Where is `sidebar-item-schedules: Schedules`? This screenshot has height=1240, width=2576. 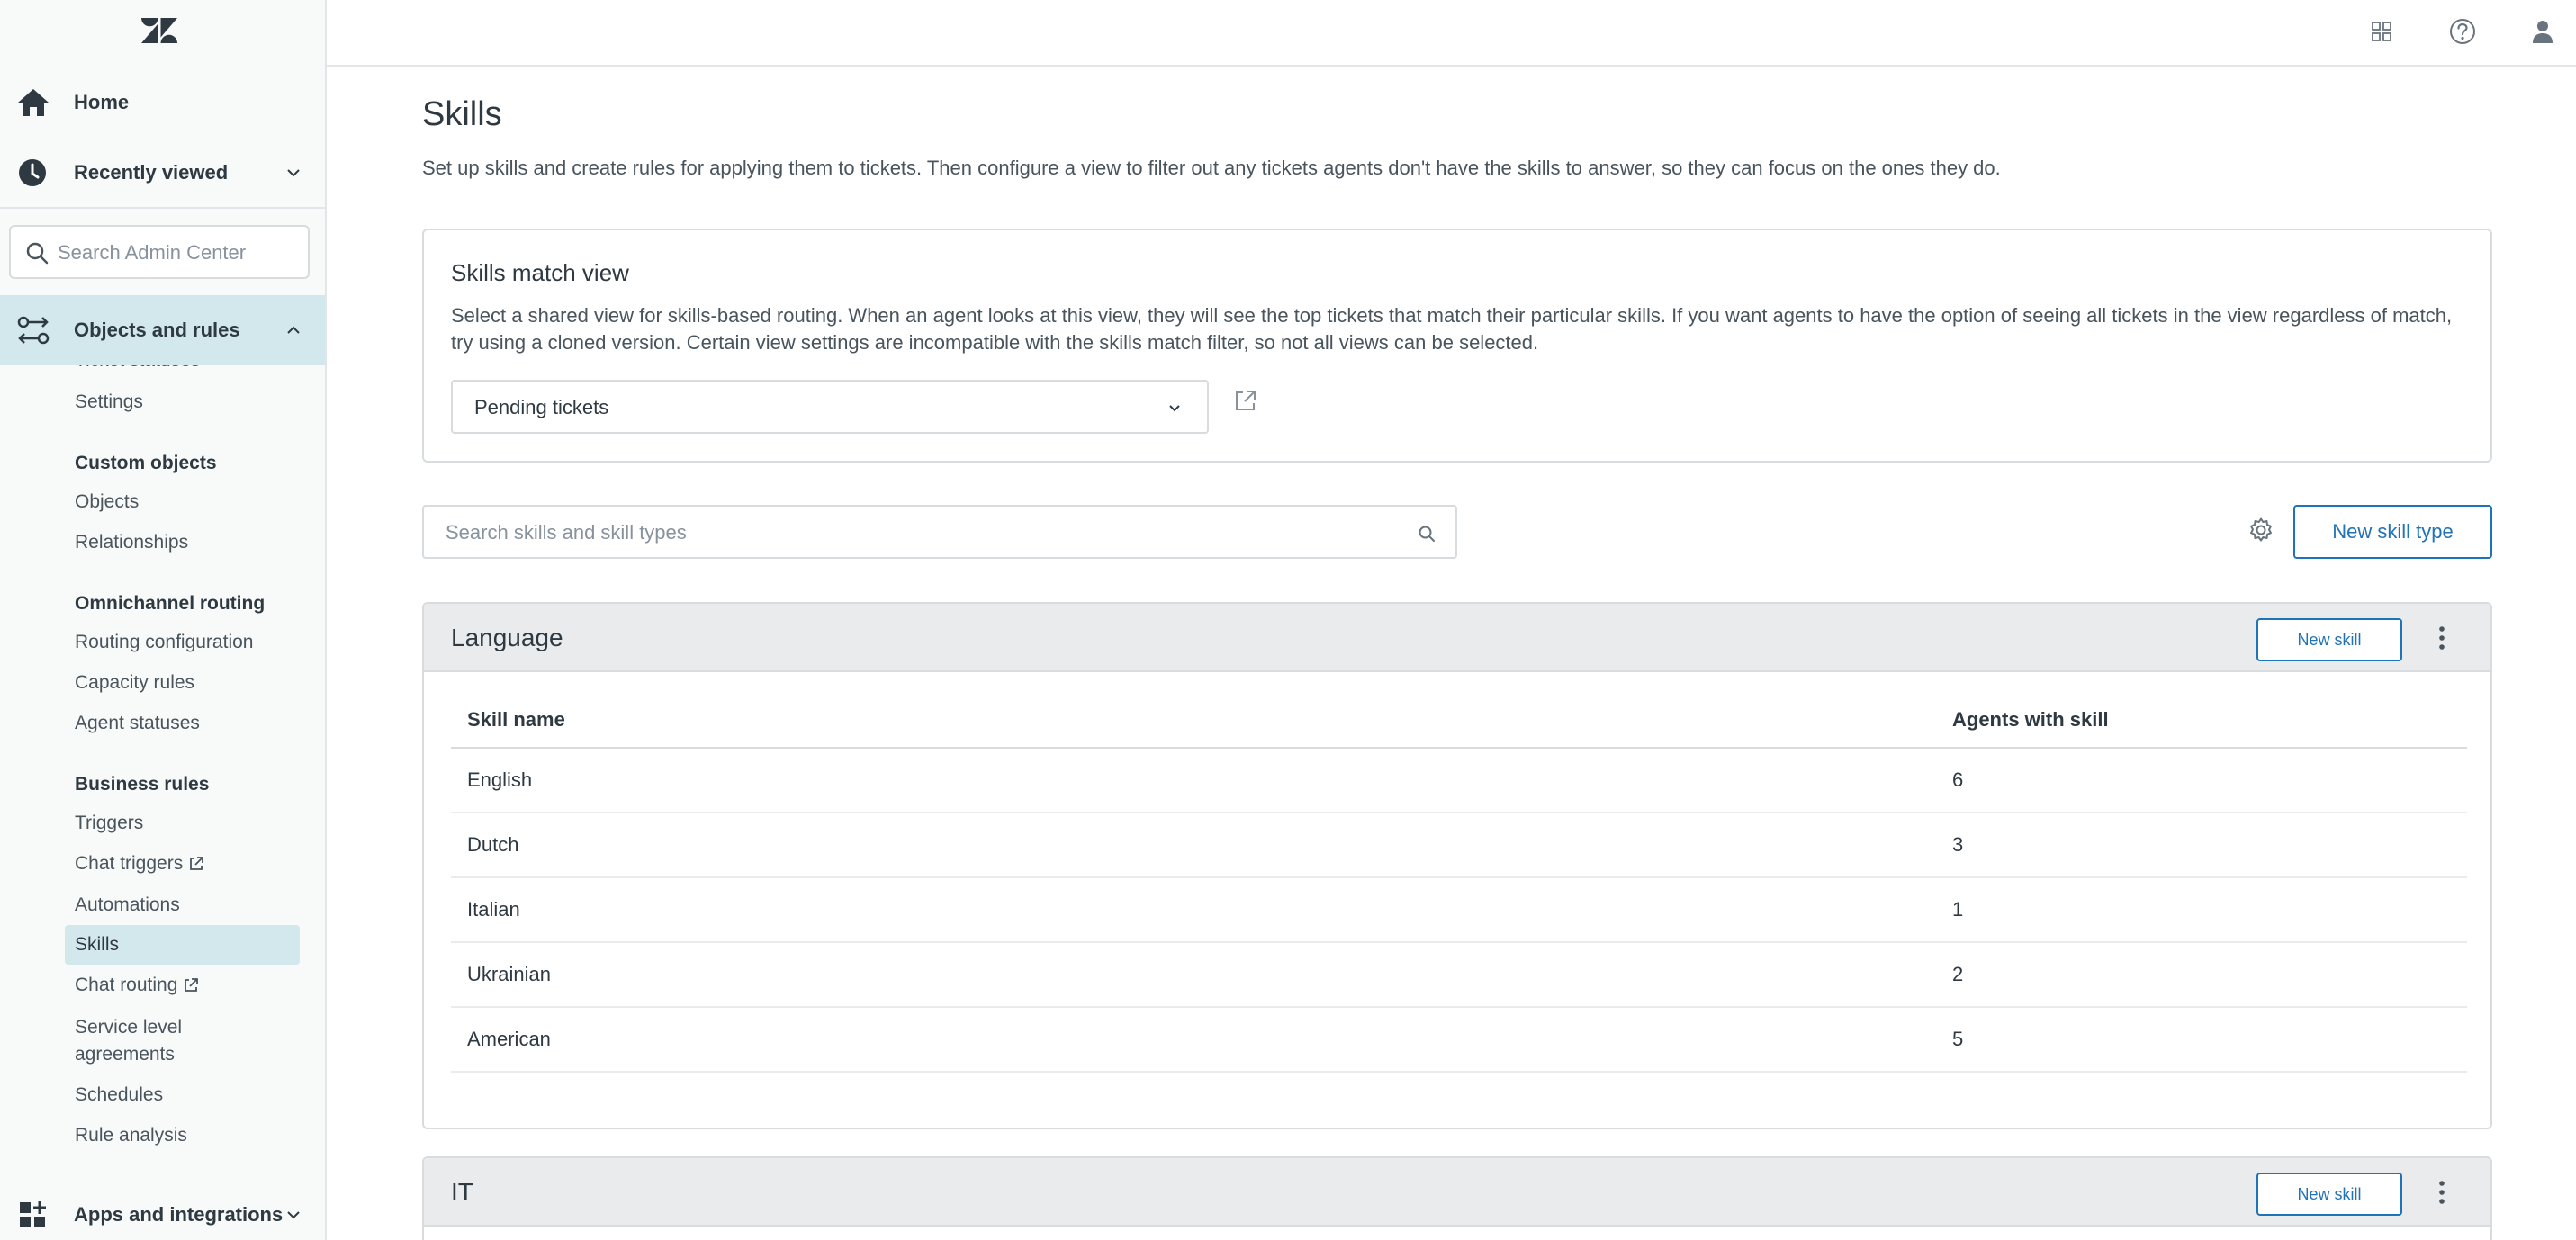 sidebar-item-schedules: Schedules is located at coordinates (119, 1095).